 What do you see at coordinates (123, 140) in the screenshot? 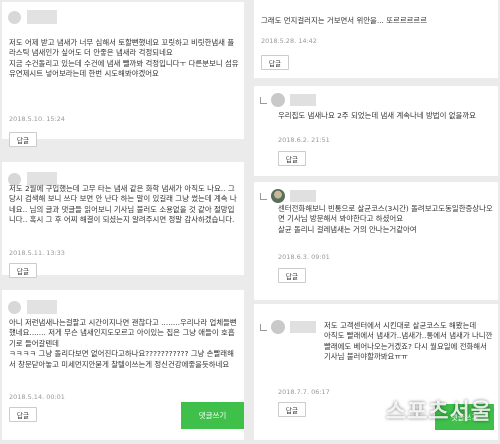
I see `reply-row: 답글` at bounding box center [123, 140].